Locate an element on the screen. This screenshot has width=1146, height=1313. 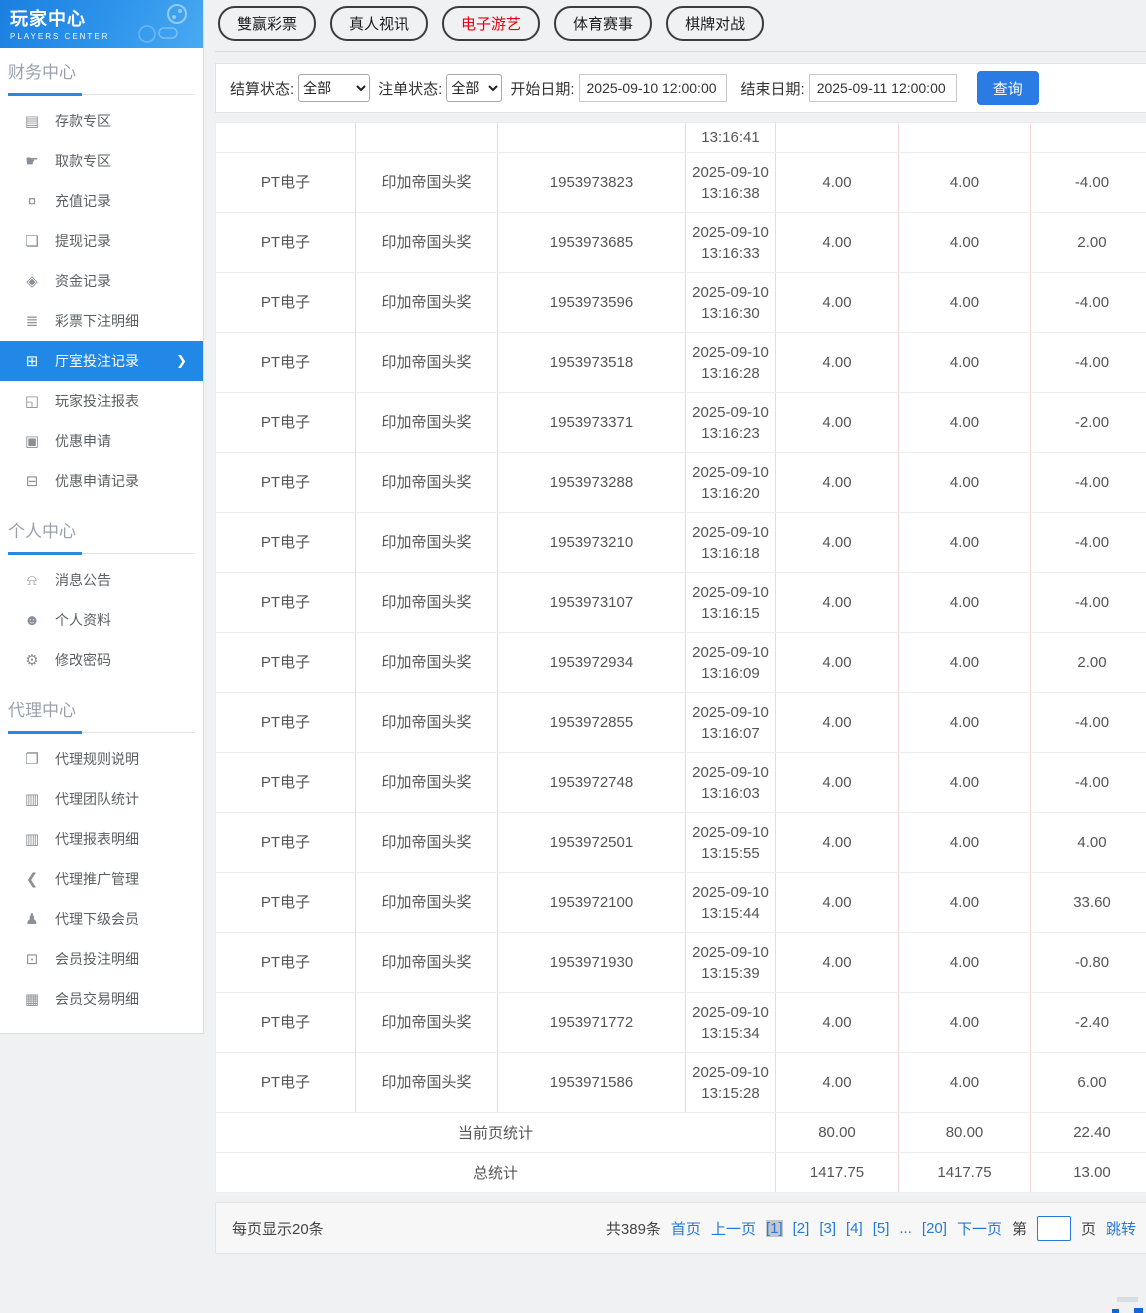
tab-4: 体育赛事 is located at coordinates (603, 23).